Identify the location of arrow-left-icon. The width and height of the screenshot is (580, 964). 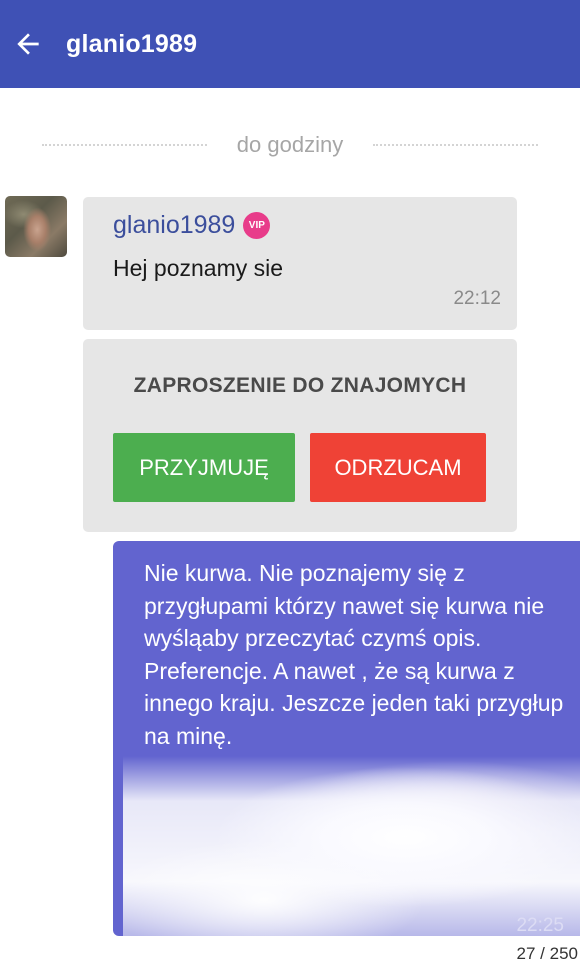
(28, 44).